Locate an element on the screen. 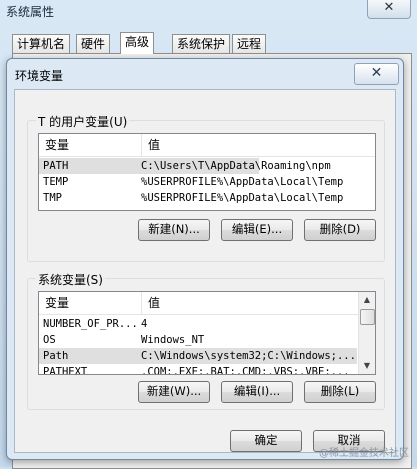 The width and height of the screenshot is (417, 469). vertical-scrollbar: ▲ ▼ is located at coordinates (366, 333).